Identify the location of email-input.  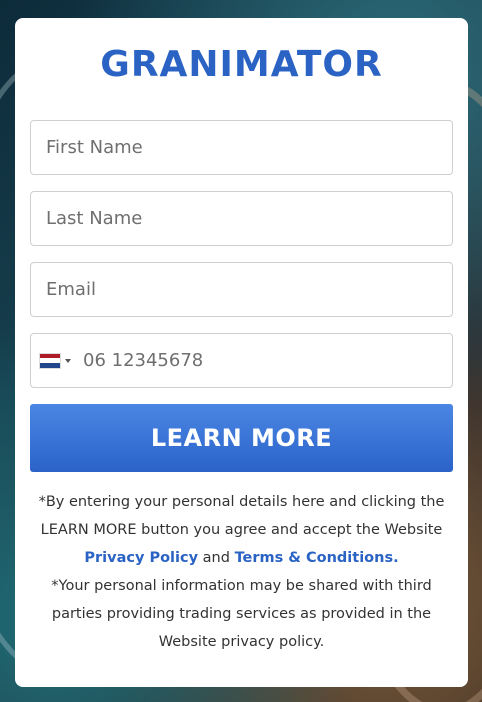
(241, 289).